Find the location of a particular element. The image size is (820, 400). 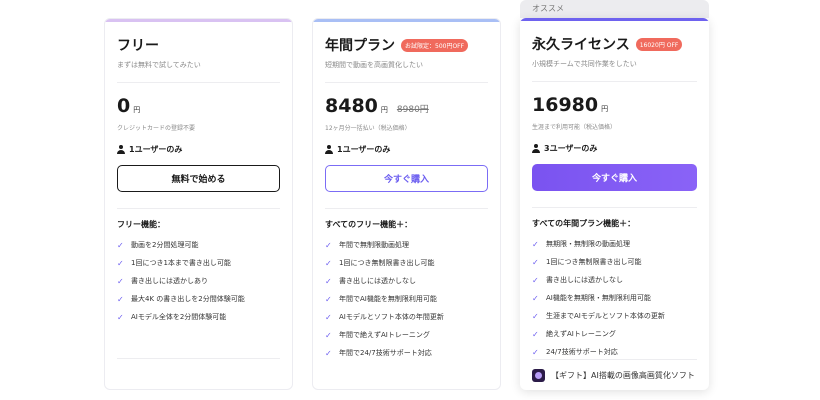

list-item: ✓ 年間でAI機能を無制限利用可能 is located at coordinates (406, 299).